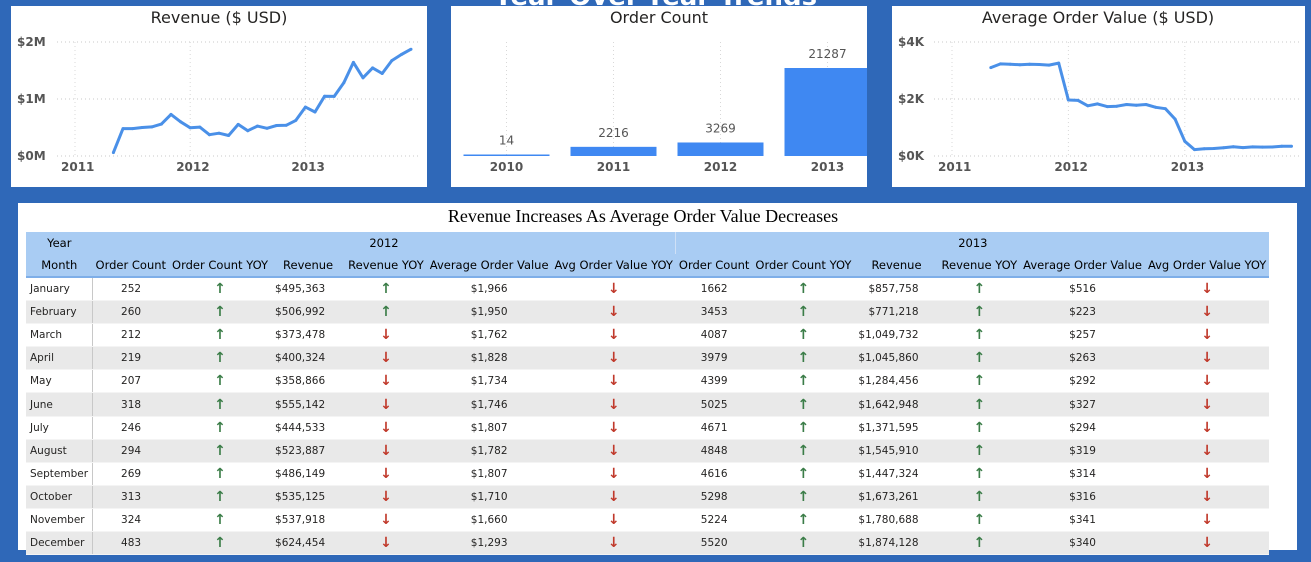 This screenshot has width=1311, height=562. Describe the element at coordinates (386, 266) in the screenshot. I see `col-header-y2012-3: Revenue YOY` at that location.